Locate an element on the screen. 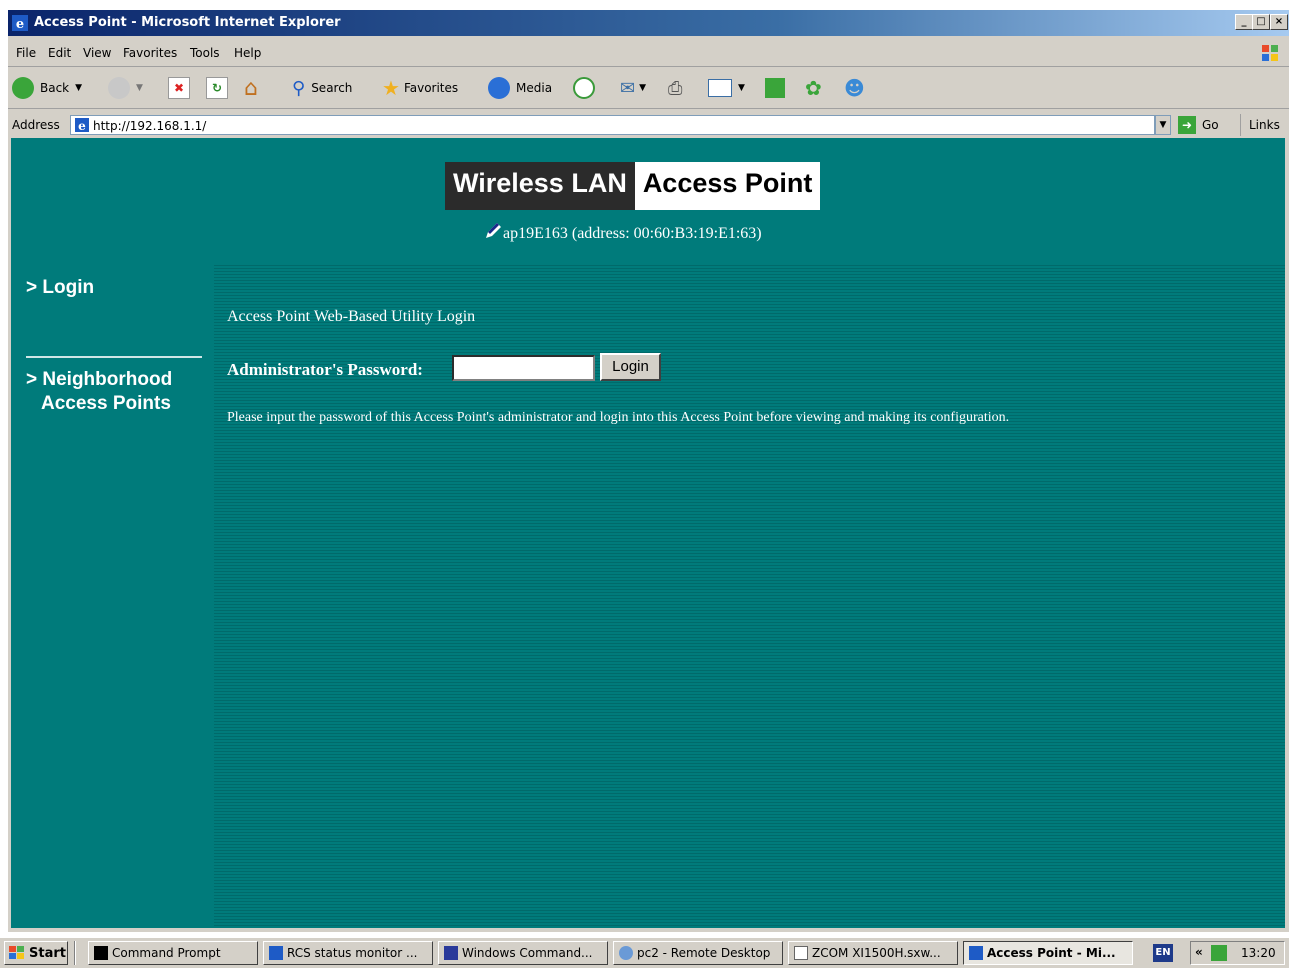 This screenshot has height=968, width=1289. media-label: Media is located at coordinates (534, 88).